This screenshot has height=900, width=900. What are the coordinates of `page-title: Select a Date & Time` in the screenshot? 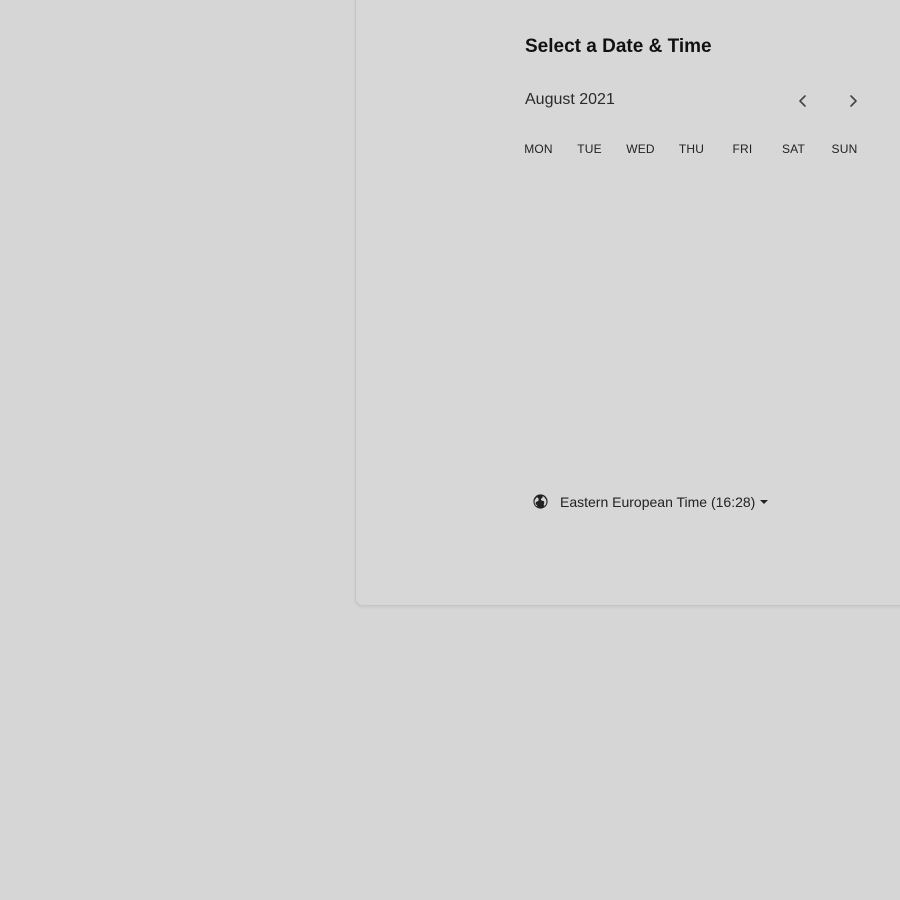 It's located at (618, 46).